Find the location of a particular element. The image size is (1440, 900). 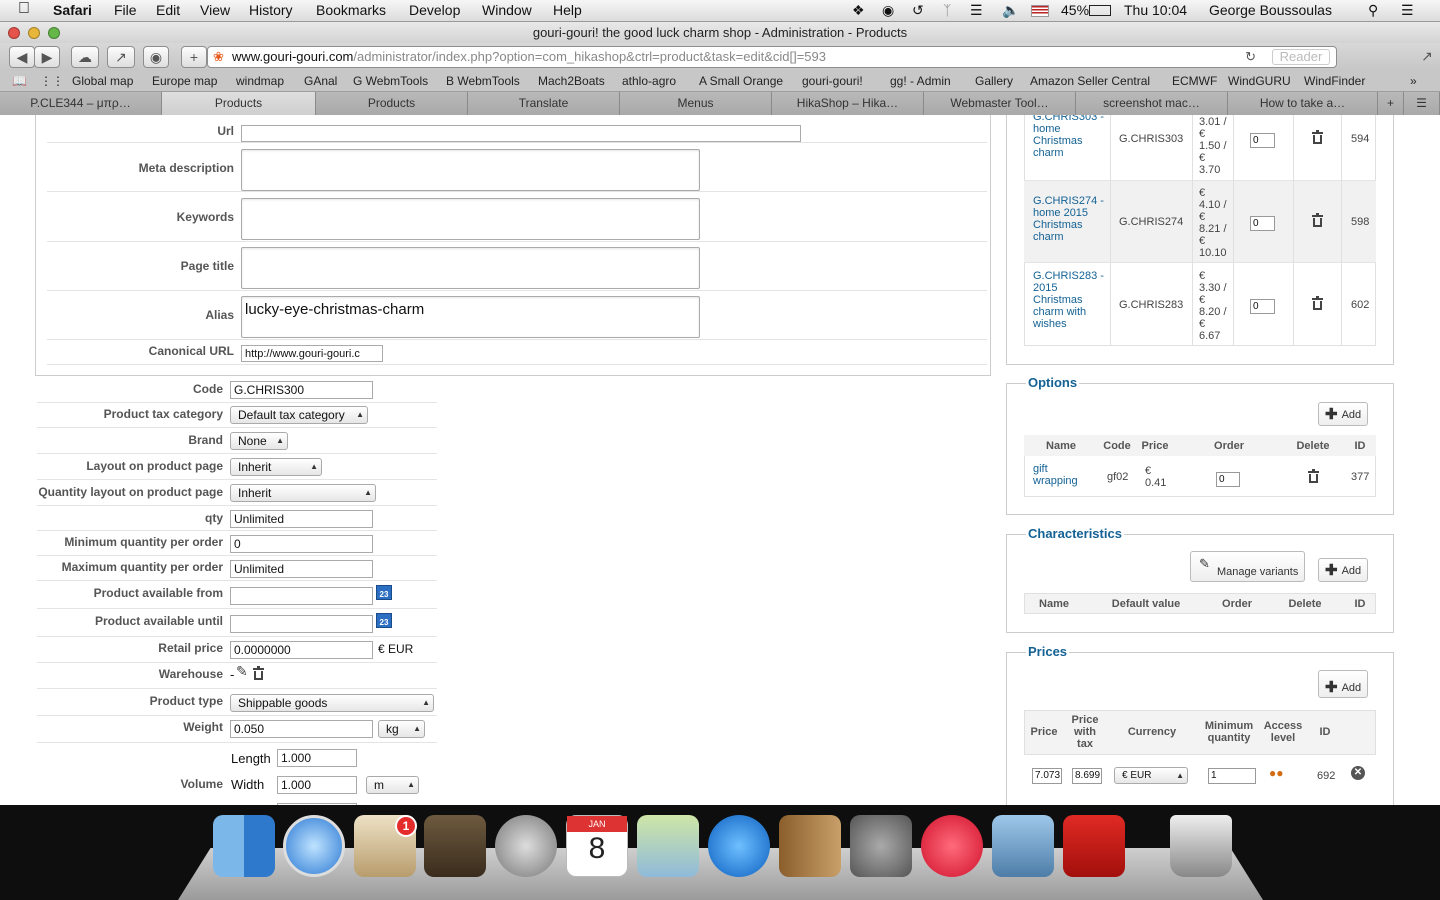

itunes-icon is located at coordinates (952, 846).